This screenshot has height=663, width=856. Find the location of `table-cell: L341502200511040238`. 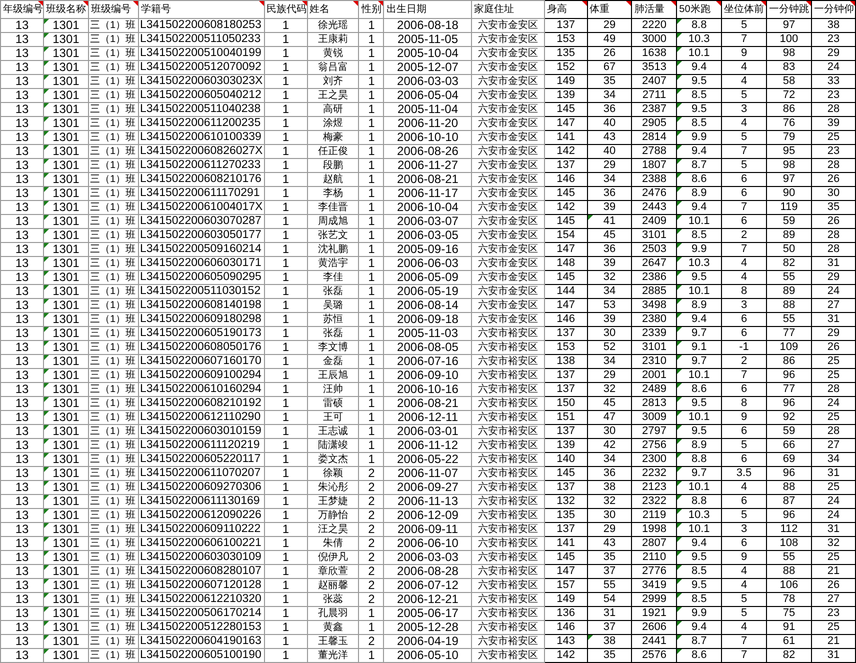

table-cell: L341502200511040238 is located at coordinates (201, 109).